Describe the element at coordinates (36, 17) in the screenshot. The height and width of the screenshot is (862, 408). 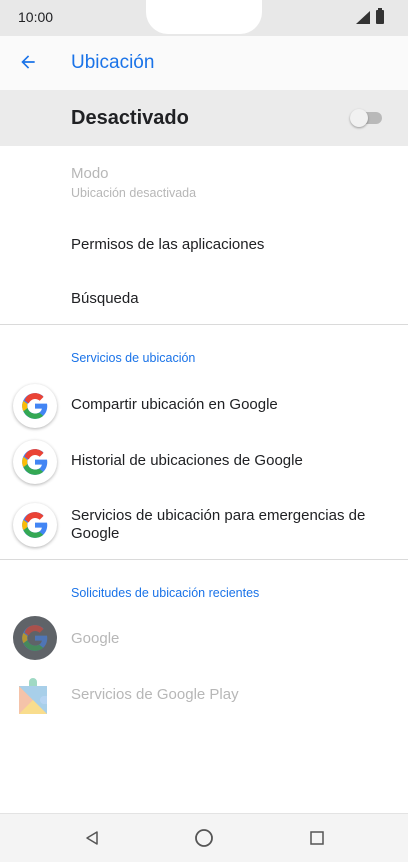
I see `status-time: 10:00` at that location.